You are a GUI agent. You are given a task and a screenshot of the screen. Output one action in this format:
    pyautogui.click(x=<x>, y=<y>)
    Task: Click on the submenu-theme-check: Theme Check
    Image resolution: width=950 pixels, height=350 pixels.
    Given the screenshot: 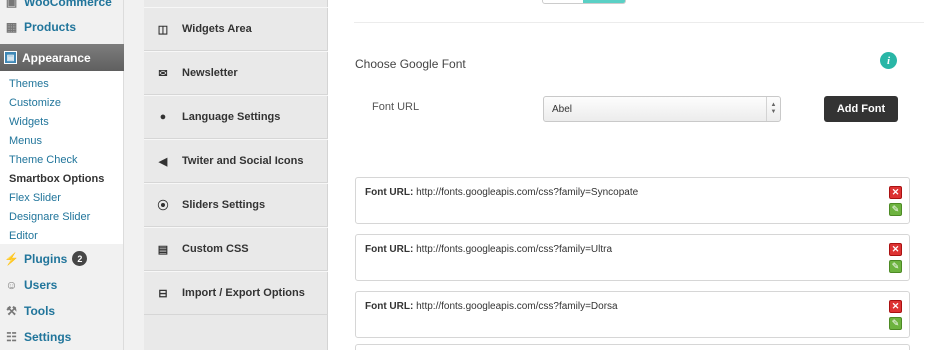 What is the action you would take?
    pyautogui.click(x=61, y=160)
    